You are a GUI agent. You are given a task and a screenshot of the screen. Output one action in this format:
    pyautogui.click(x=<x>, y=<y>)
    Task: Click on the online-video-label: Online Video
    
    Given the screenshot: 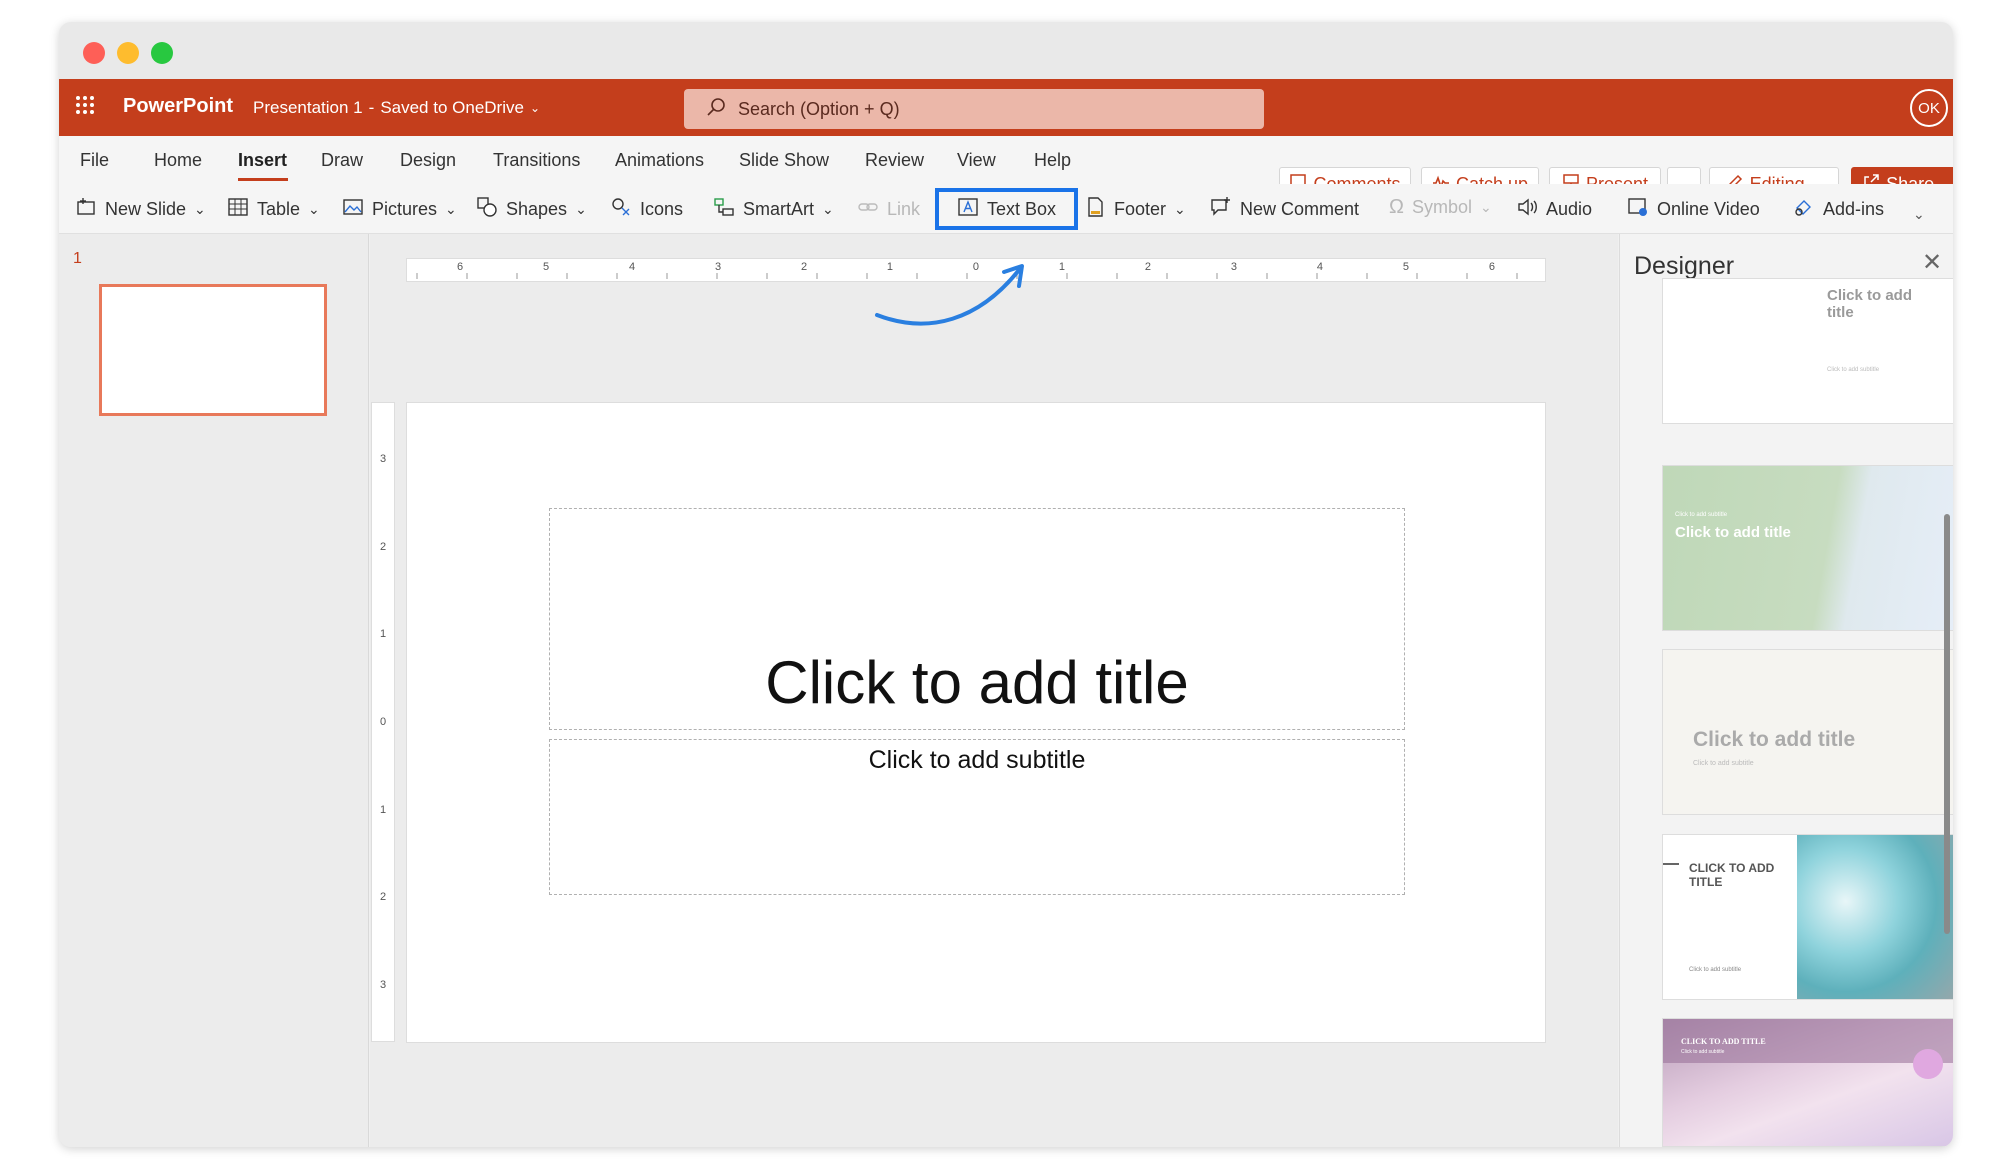 What is the action you would take?
    pyautogui.click(x=1708, y=209)
    